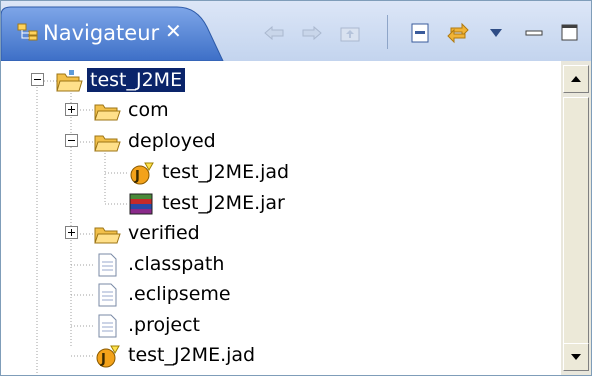 The image size is (592, 376). I want to click on minimize-icon, so click(534, 33).